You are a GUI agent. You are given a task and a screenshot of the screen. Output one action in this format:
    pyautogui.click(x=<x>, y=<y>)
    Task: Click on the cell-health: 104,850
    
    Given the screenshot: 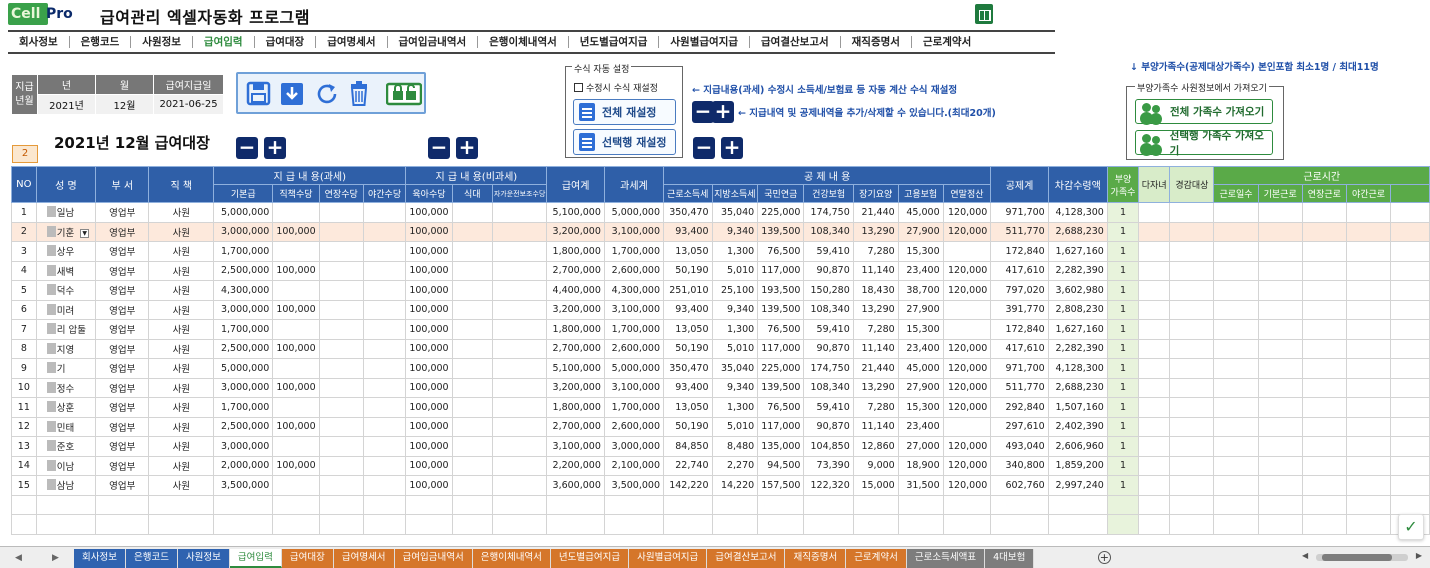 What is the action you would take?
    pyautogui.click(x=828, y=446)
    